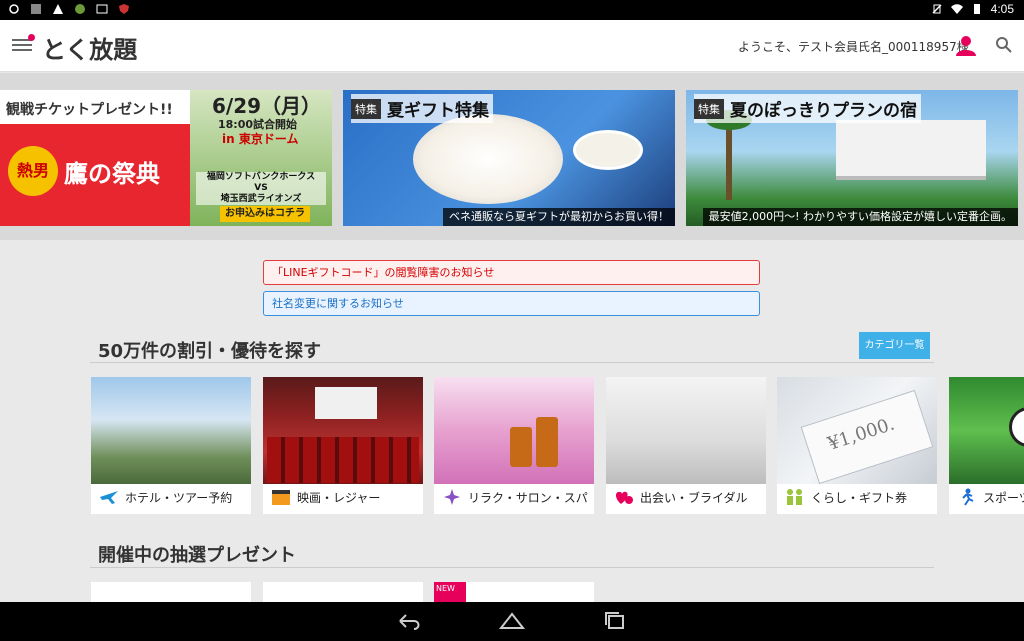  What do you see at coordinates (966, 45) in the screenshot?
I see `user-icon` at bounding box center [966, 45].